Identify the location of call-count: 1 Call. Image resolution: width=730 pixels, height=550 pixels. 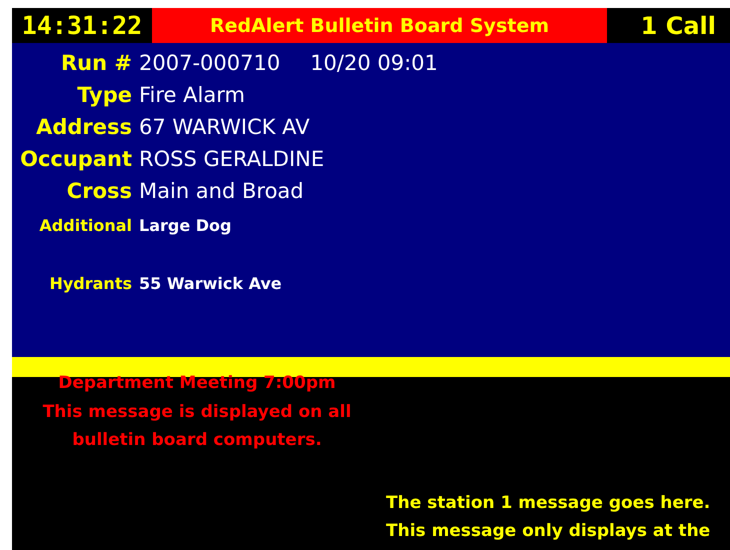
(678, 26).